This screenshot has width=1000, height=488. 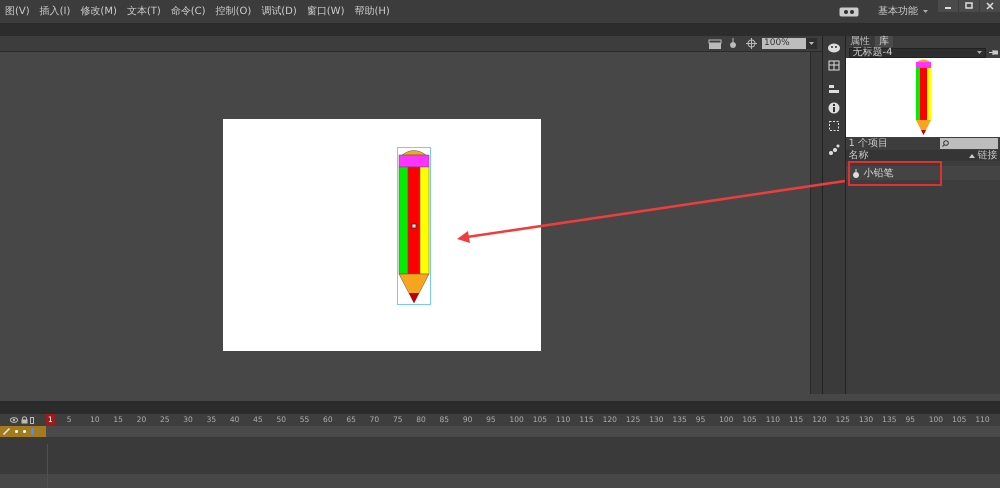 I want to click on clapper-icon, so click(x=715, y=43).